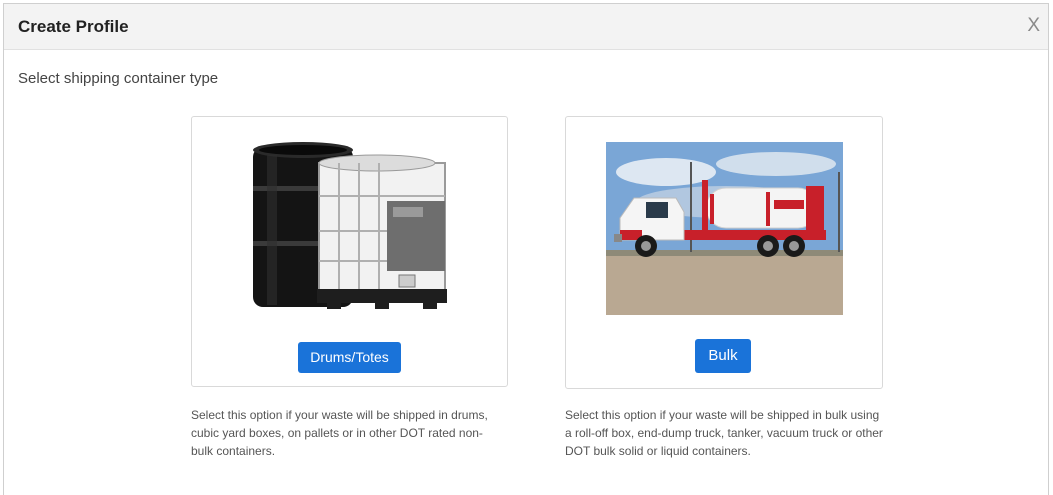  I want to click on drums-totes-image, so click(349, 226).